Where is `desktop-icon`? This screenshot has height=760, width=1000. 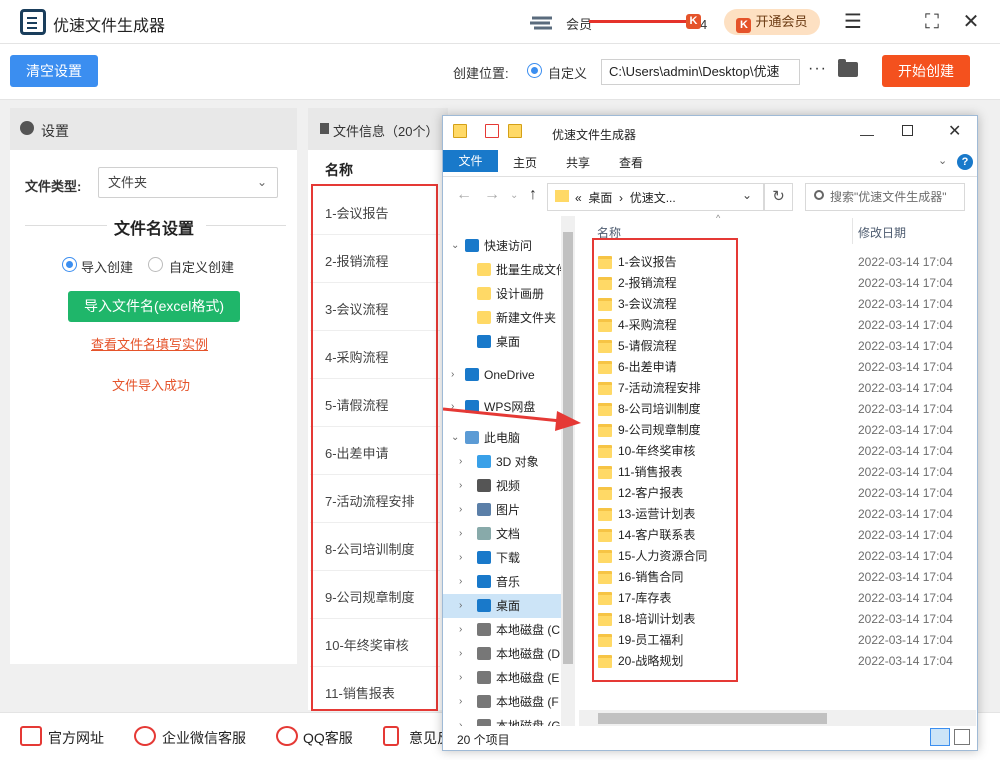
desktop-icon is located at coordinates (484, 341).